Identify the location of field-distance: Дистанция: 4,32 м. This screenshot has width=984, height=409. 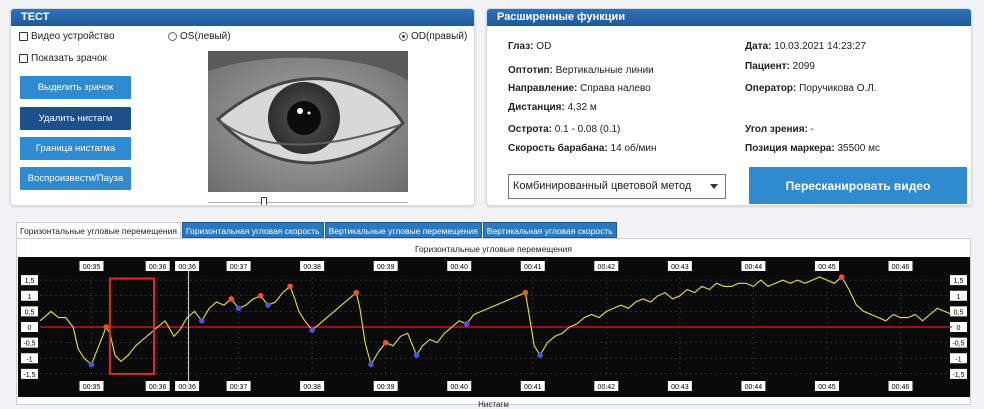
(552, 107).